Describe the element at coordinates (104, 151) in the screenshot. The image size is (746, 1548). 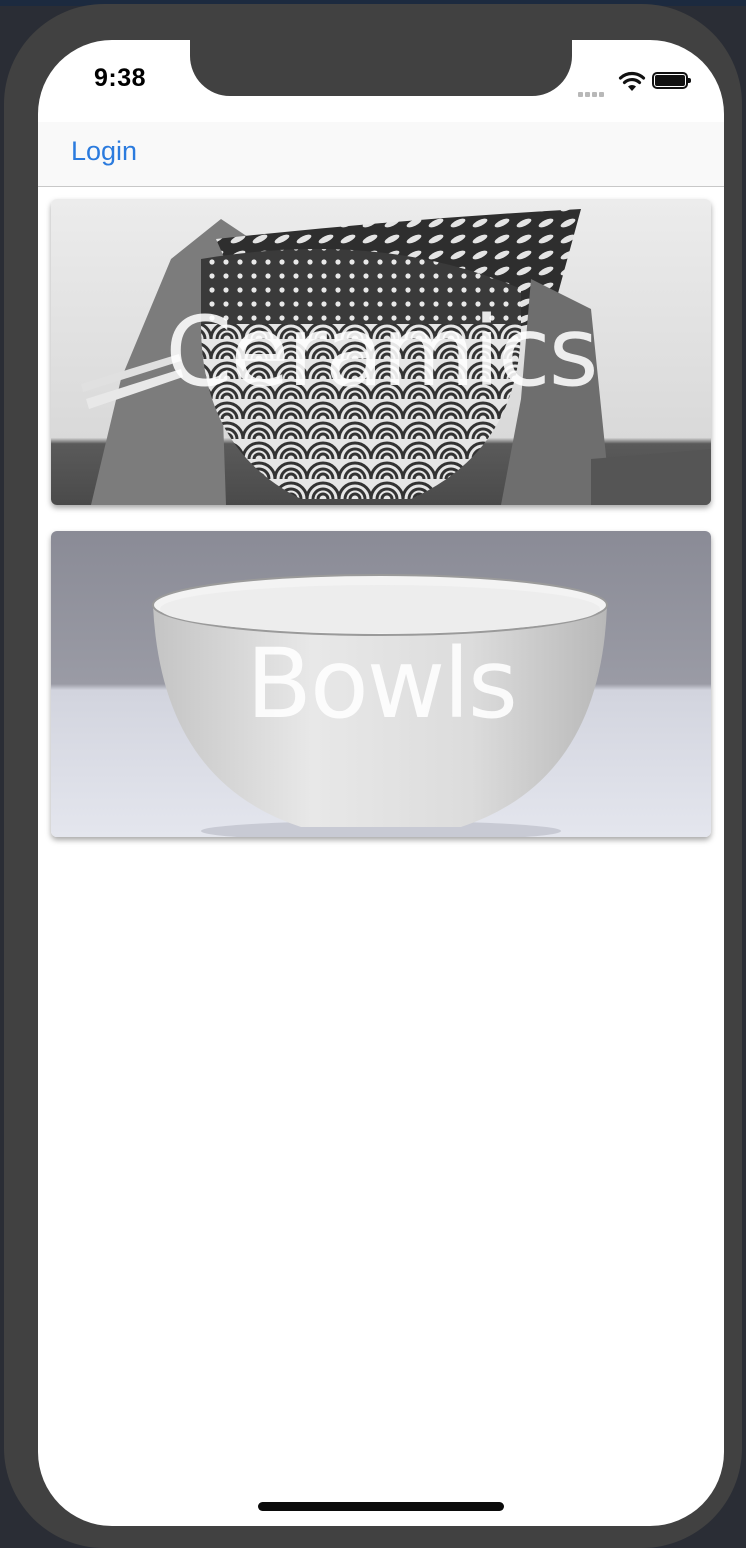
I see `login-button: Login` at that location.